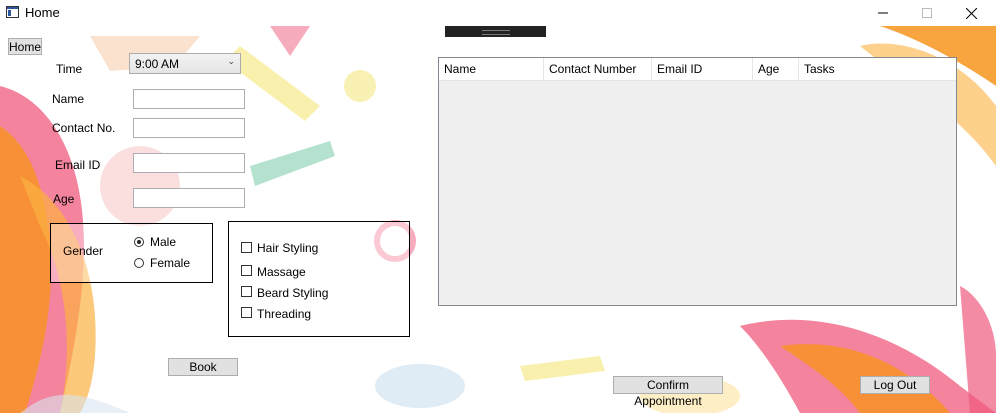 This screenshot has height=413, width=996. Describe the element at coordinates (231, 61) in the screenshot. I see `chevron-down-icon: ⌄` at that location.